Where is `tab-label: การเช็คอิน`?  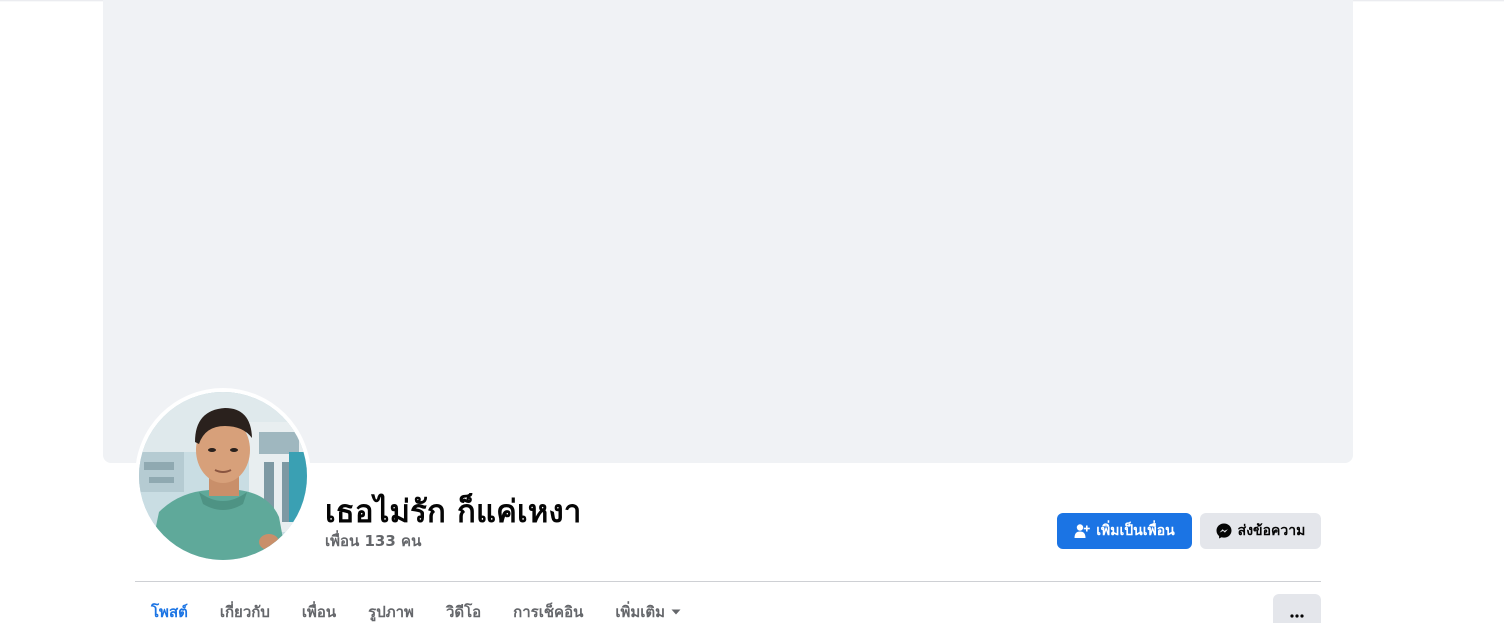
tab-label: การเช็คอิน is located at coordinates (548, 611).